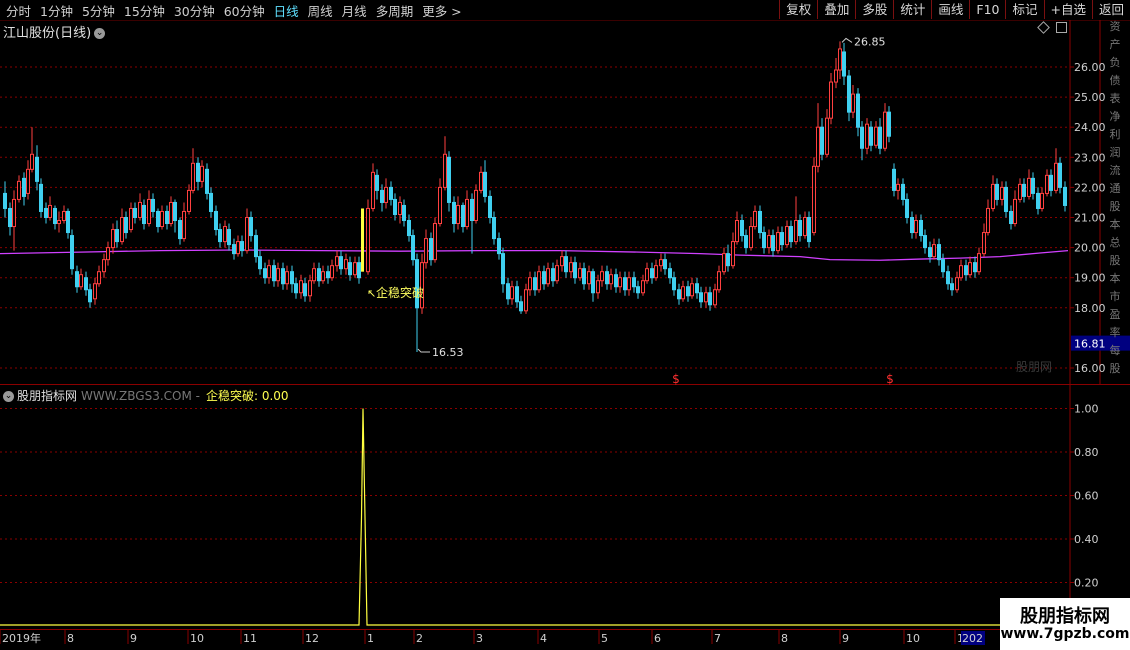  Describe the element at coordinates (1115, 170) in the screenshot. I see `side-panel-glyph: 流` at that location.